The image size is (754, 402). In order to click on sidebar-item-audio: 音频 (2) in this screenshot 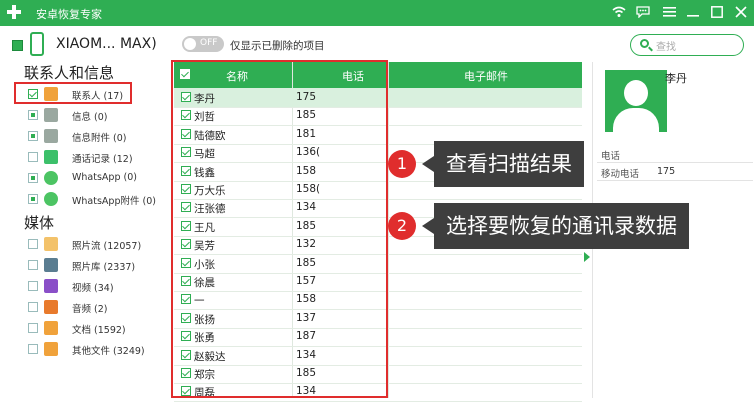, I will do `click(98, 308)`.